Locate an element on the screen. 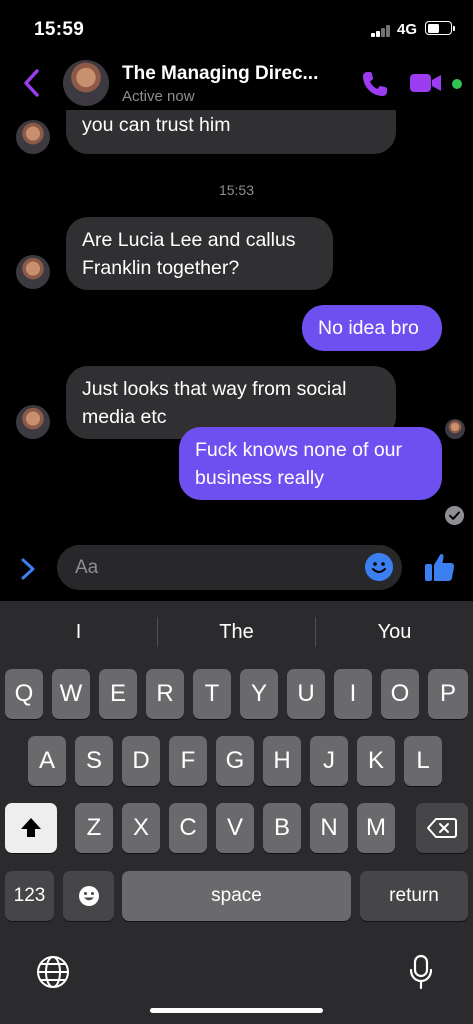 The width and height of the screenshot is (473, 1024). key-d: D is located at coordinates (141, 761).